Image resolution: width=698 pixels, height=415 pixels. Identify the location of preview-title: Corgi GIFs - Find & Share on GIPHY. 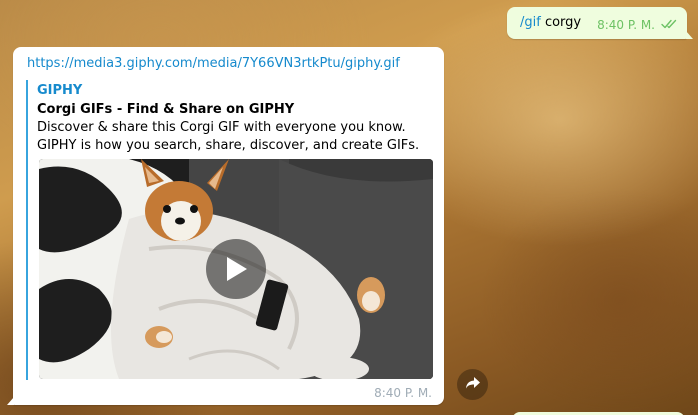
(166, 109).